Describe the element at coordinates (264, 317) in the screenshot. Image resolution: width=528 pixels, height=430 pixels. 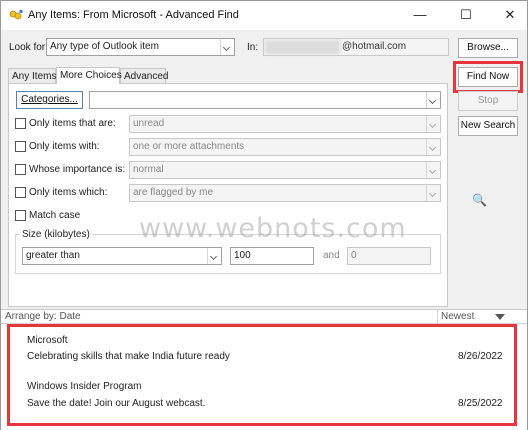
I see `arrange-by-bar: Arrange by: Date Newest` at that location.